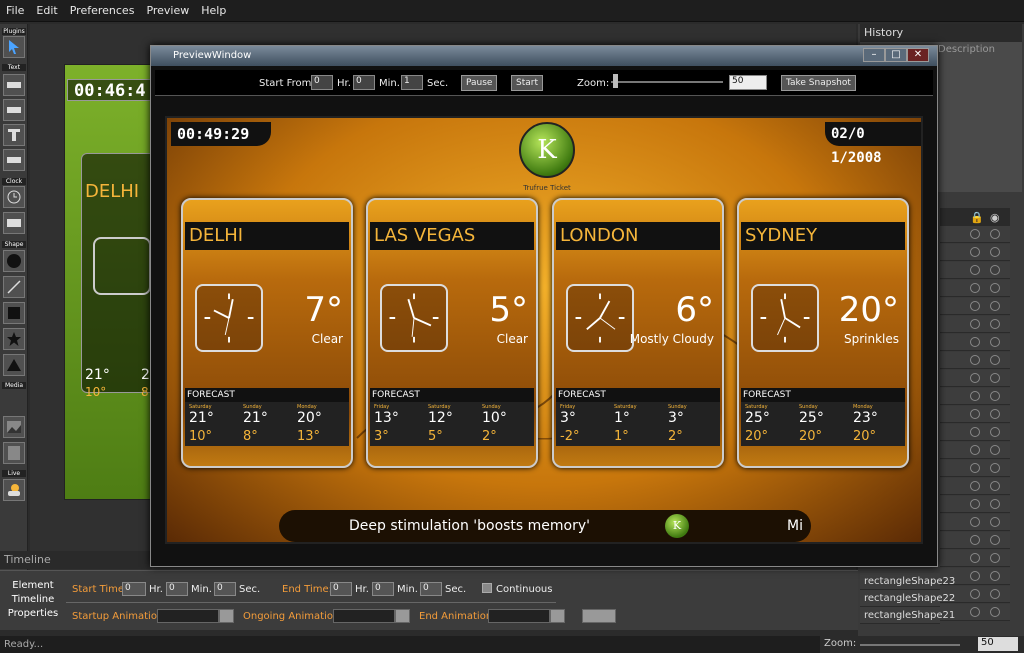 Image resolution: width=1024 pixels, height=653 pixels. I want to click on weather-tool, so click(14, 490).